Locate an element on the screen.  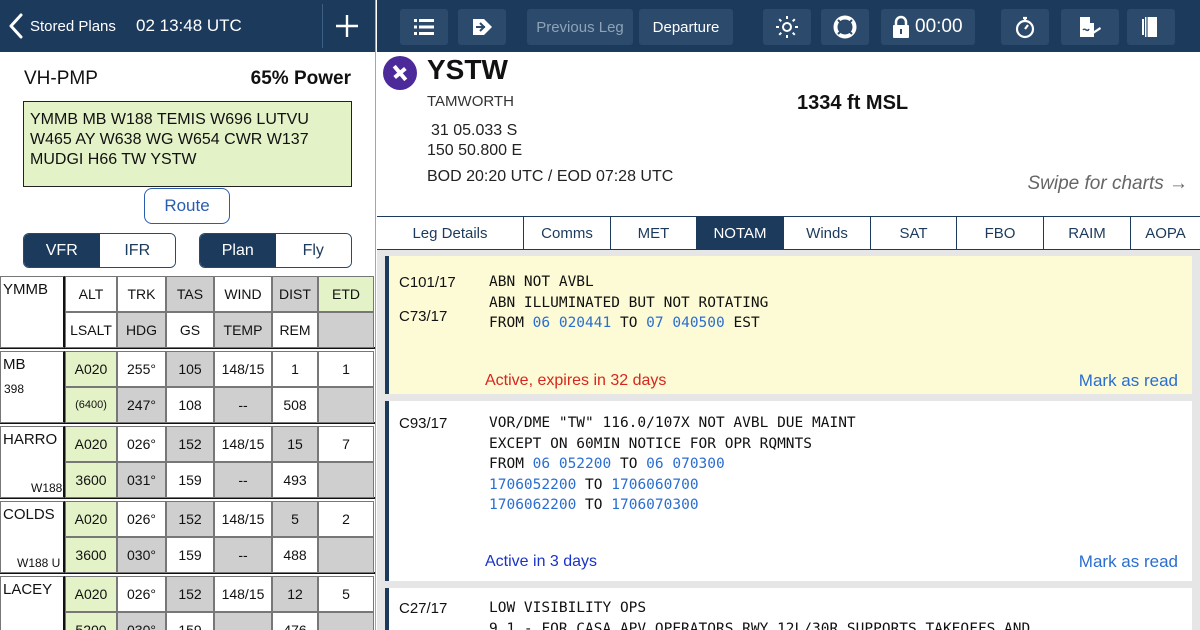
waypoint-cell: HARRO W188 is located at coordinates (32, 462).